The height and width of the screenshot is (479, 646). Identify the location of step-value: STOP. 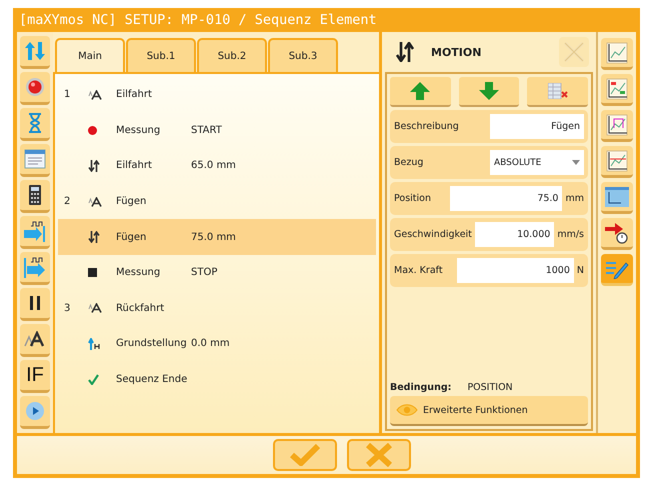
(204, 272).